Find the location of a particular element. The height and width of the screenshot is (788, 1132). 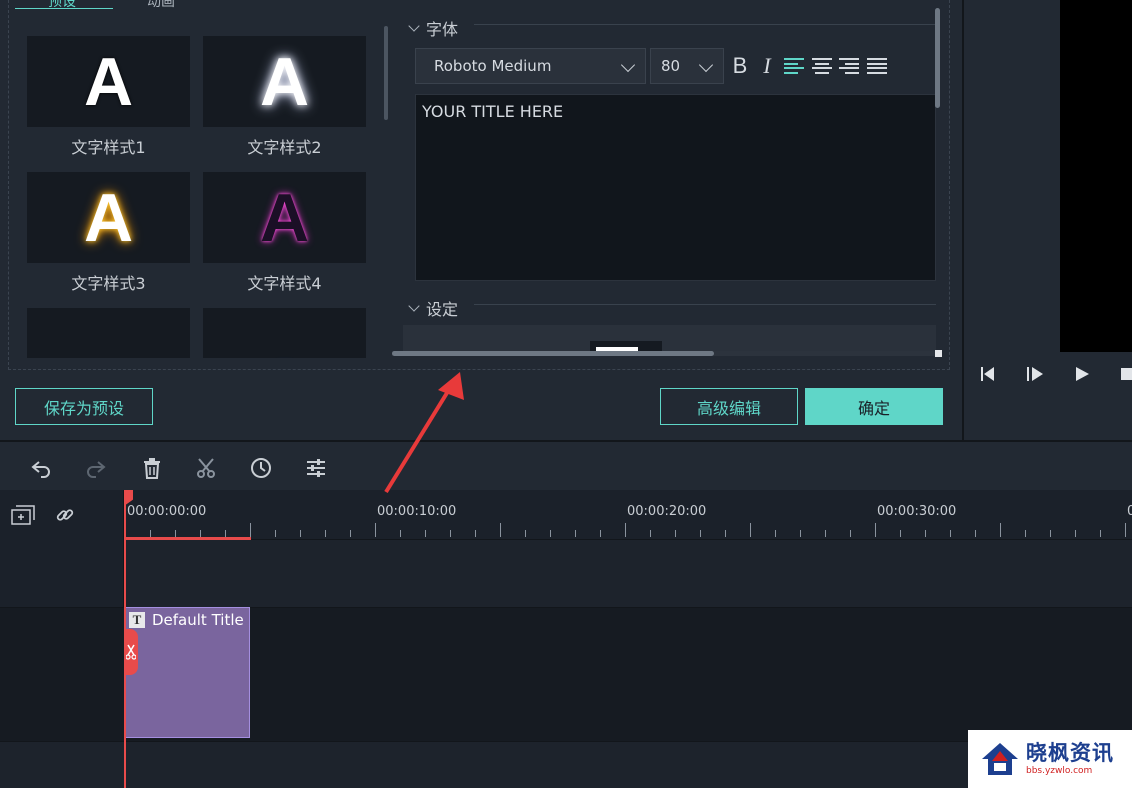

preset-item: A 文字样式4 is located at coordinates (284, 233).